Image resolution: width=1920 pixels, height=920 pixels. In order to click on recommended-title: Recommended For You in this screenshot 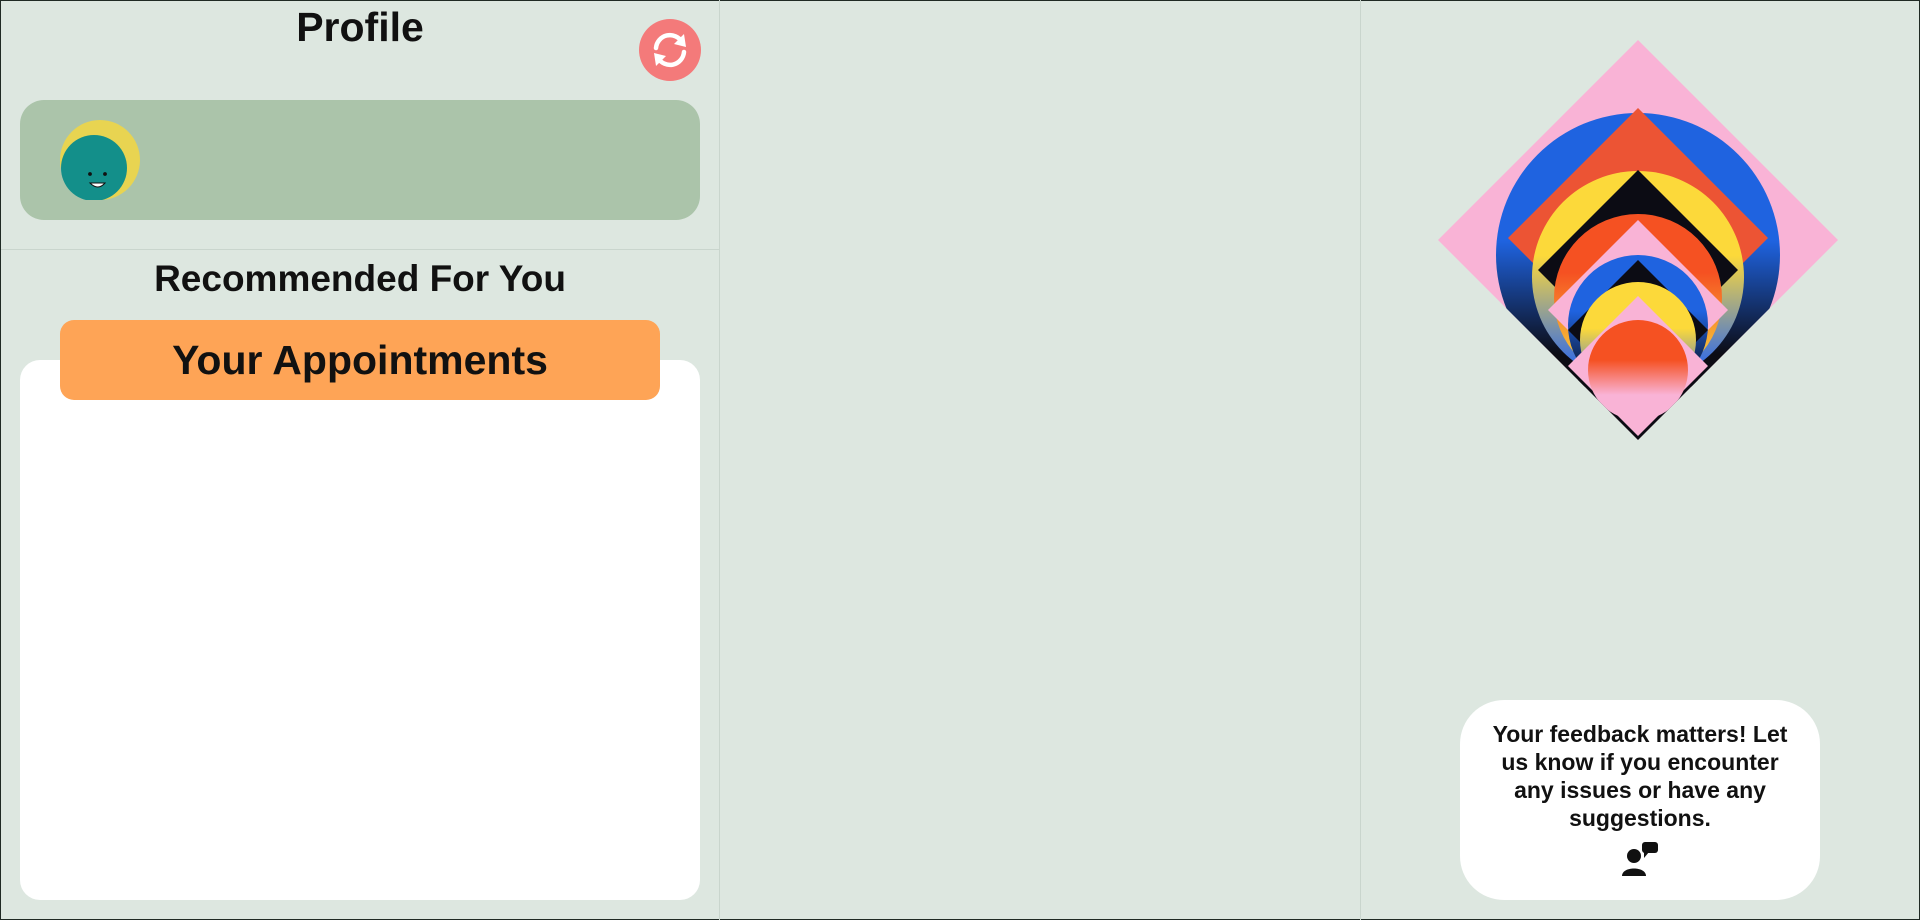, I will do `click(360, 278)`.